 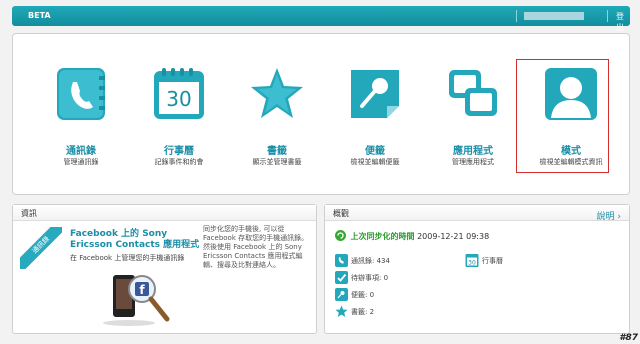 What do you see at coordinates (477, 213) in the screenshot?
I see `panel-header: 概觀` at bounding box center [477, 213].